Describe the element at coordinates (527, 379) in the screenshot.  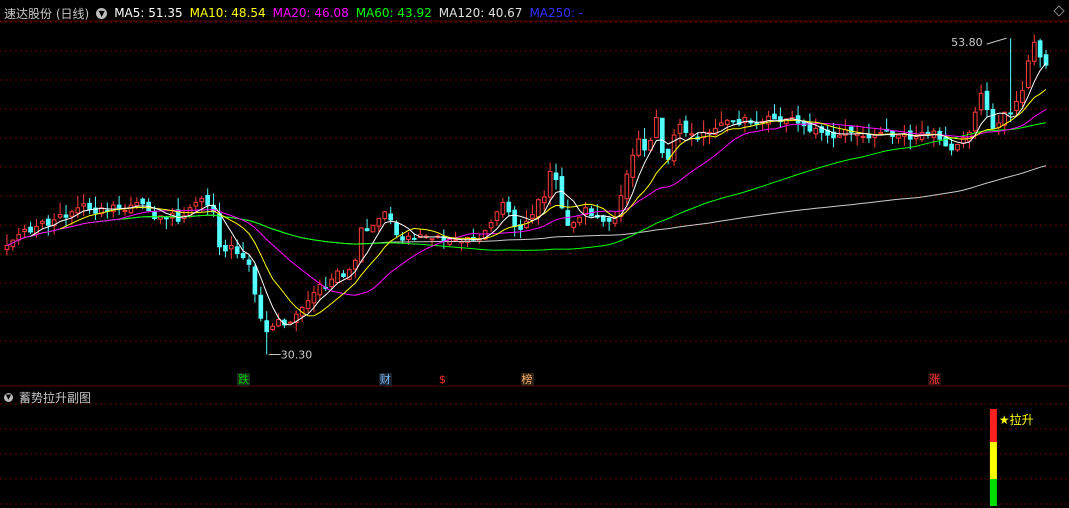
I see `event-tag-bang: 榜` at that location.